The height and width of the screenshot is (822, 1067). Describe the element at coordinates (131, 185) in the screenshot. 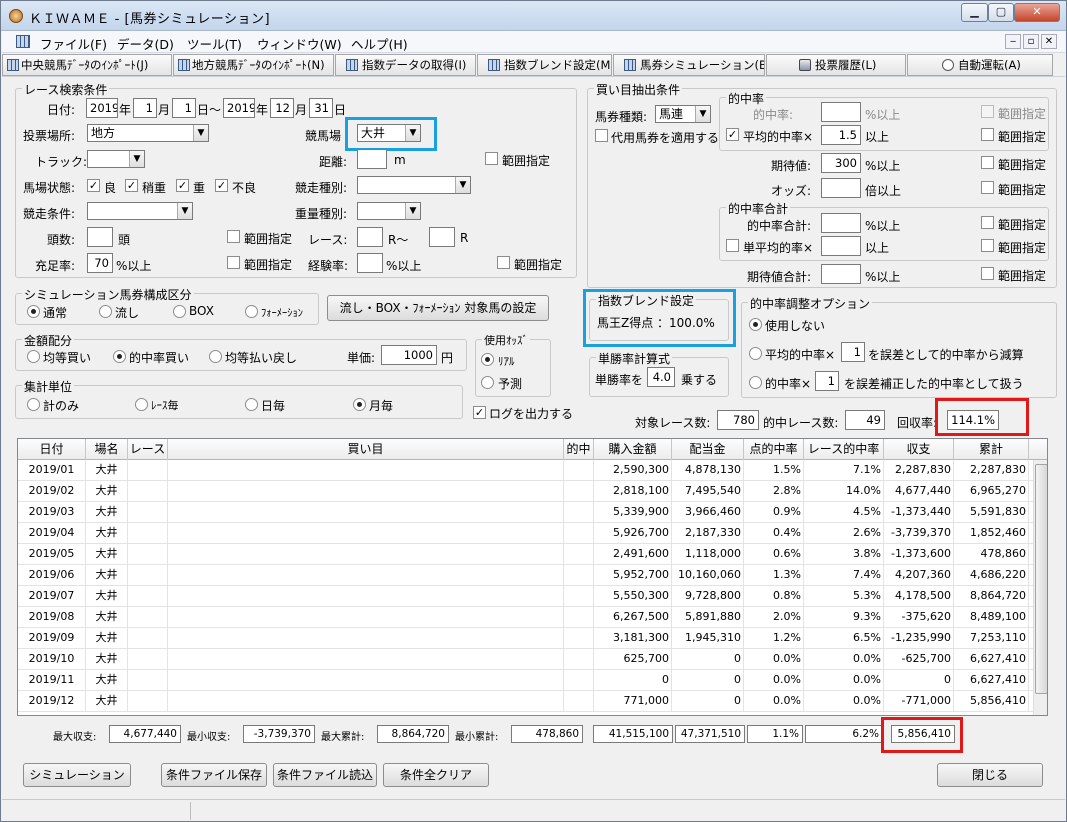

I see `cond-slightly-heavy-checkbox: ✓` at that location.